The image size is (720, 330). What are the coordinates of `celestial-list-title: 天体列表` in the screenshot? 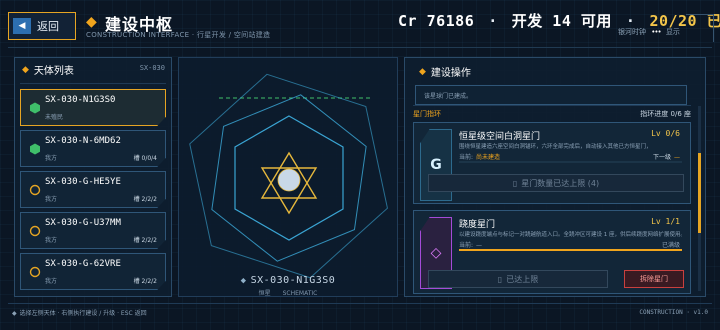 It's located at (53, 71).